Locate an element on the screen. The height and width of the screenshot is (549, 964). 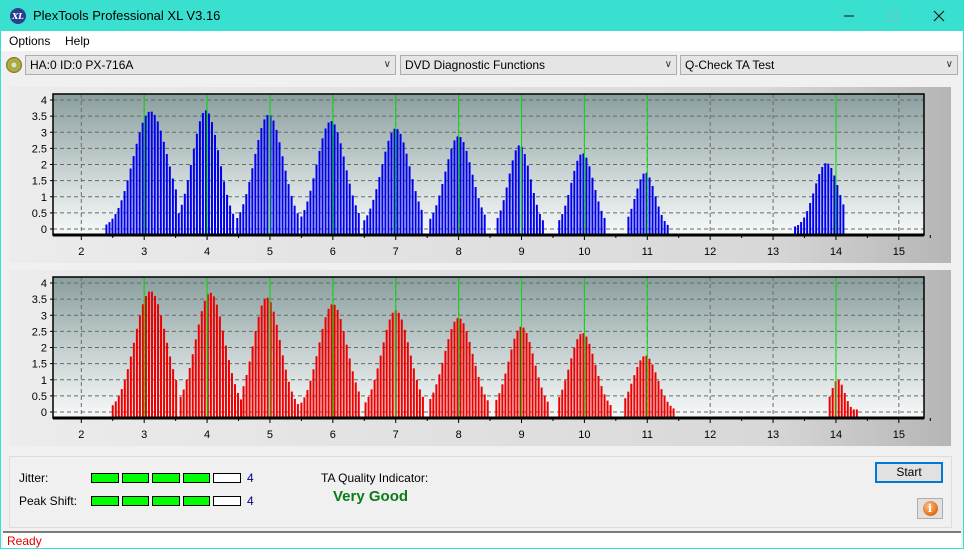
y-tick-label: 0 is located at coordinates (44, 413).